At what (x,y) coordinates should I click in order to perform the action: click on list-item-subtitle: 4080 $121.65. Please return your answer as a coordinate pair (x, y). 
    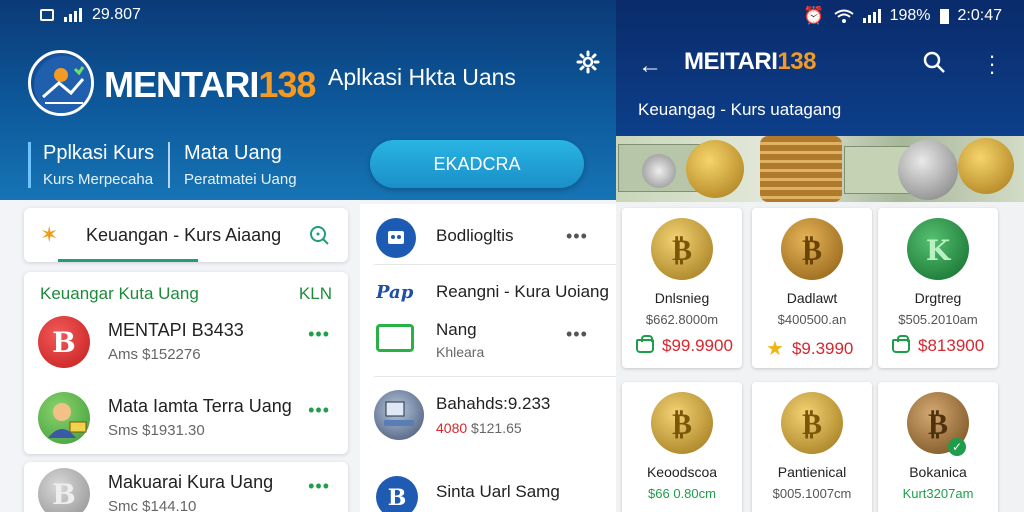
    Looking at the image, I should click on (479, 428).